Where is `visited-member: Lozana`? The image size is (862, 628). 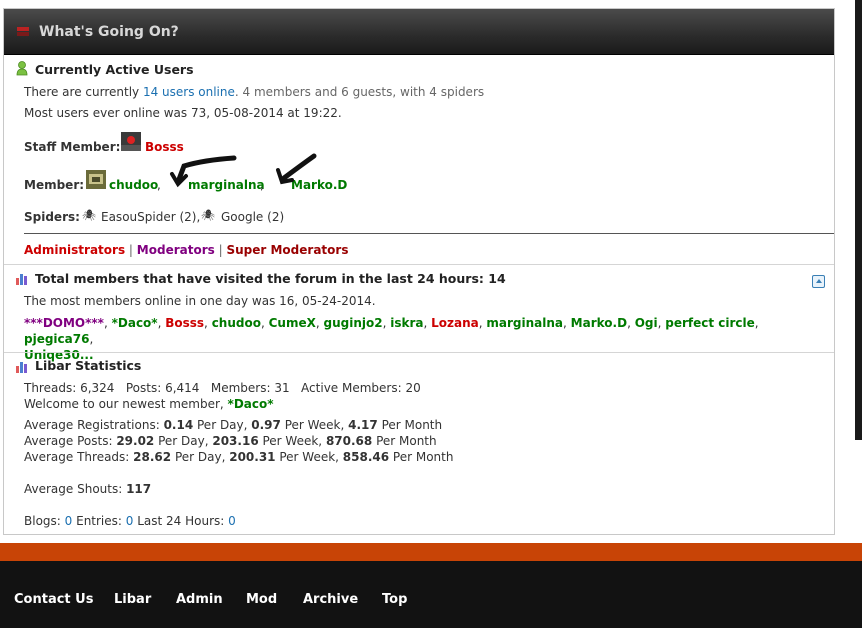 visited-member: Lozana is located at coordinates (455, 323).